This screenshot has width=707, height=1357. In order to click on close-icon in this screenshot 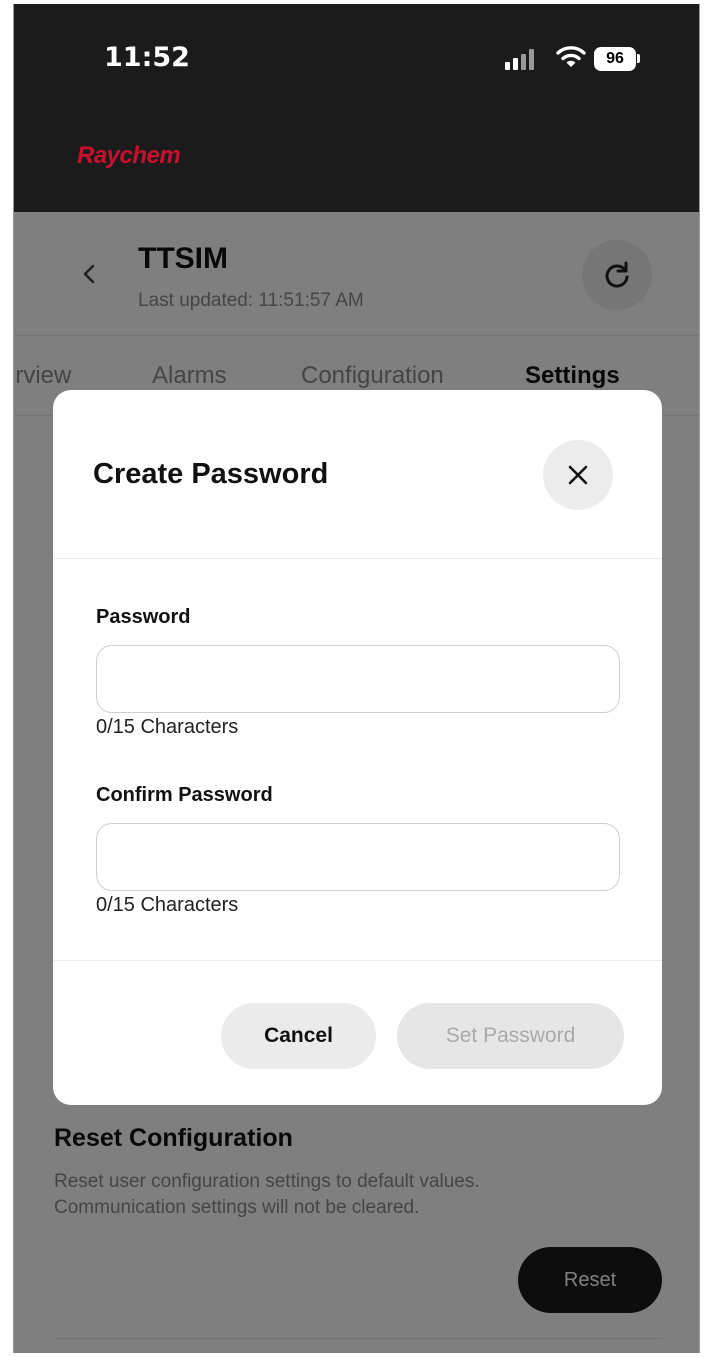, I will do `click(578, 475)`.